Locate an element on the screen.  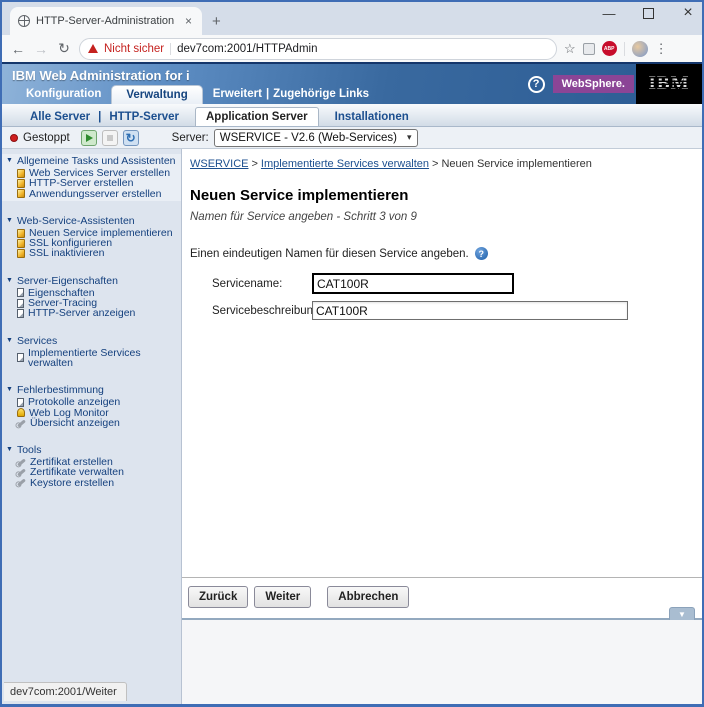
subnav-application-server: Application Server is located at coordinates (257, 116).